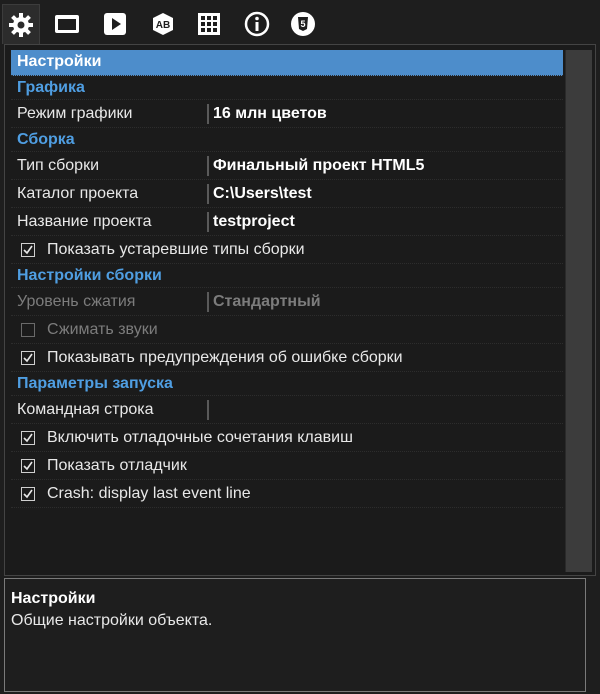 The width and height of the screenshot is (600, 694). I want to click on property-project-dir: Каталог проекта C:\Users\test, so click(287, 194).